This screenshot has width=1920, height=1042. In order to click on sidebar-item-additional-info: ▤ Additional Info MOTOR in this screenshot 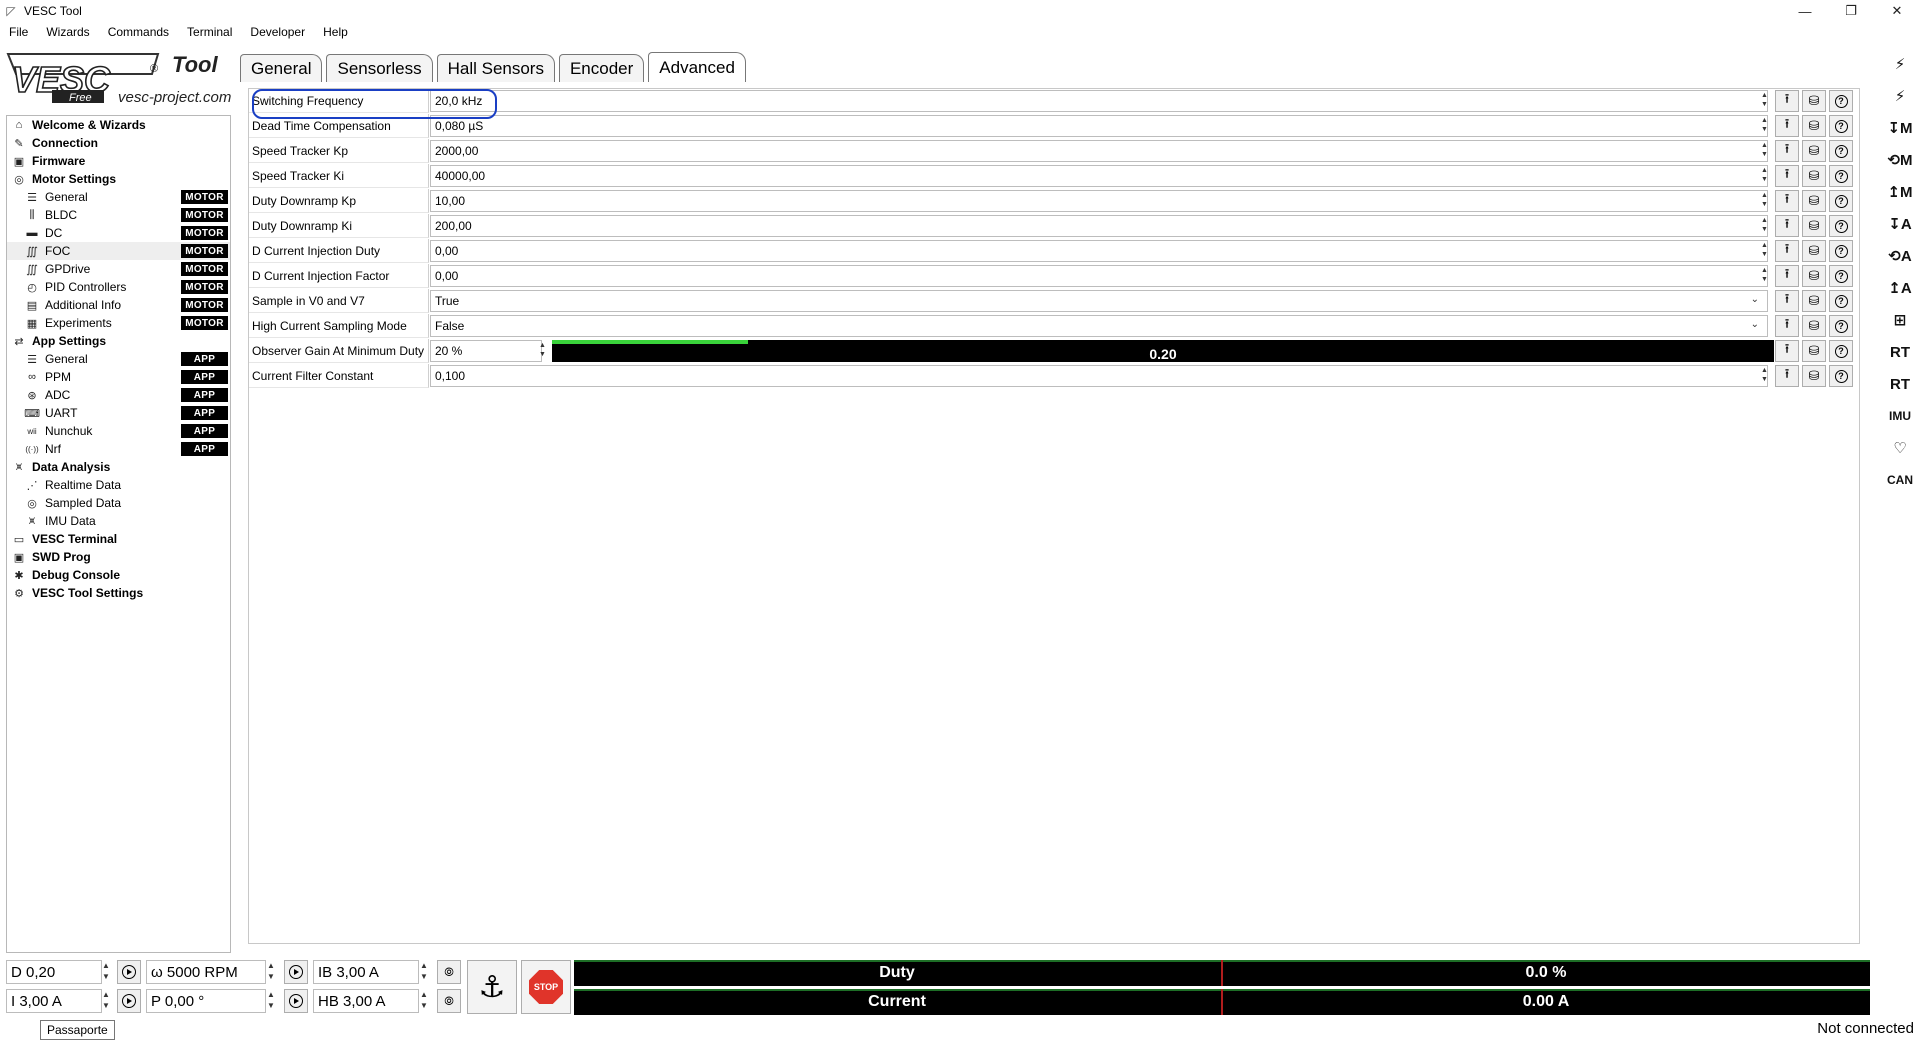, I will do `click(118, 305)`.